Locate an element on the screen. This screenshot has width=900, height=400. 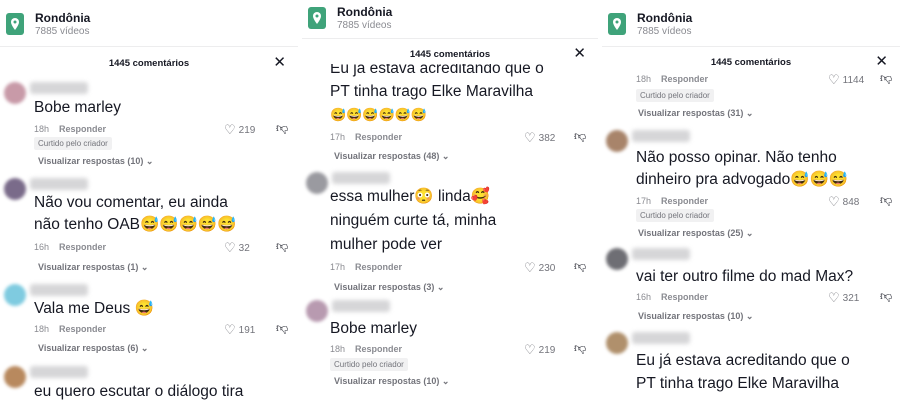
like-count: 32 is located at coordinates (244, 248).